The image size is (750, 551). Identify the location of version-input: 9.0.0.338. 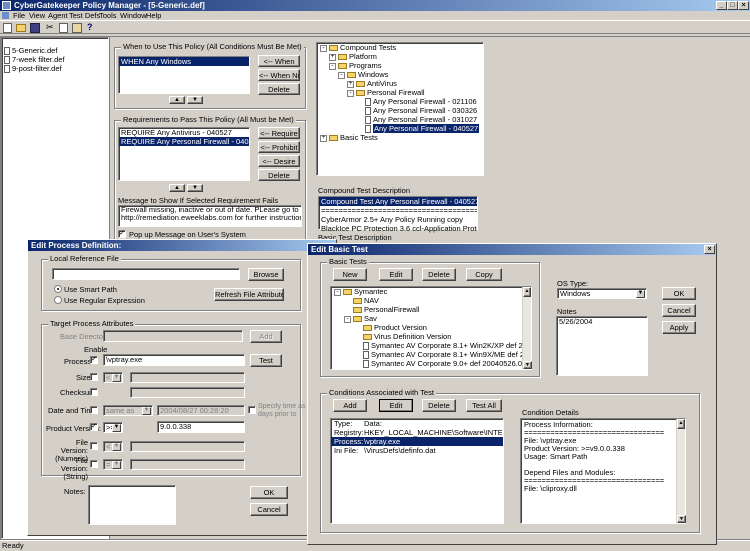
(201, 427).